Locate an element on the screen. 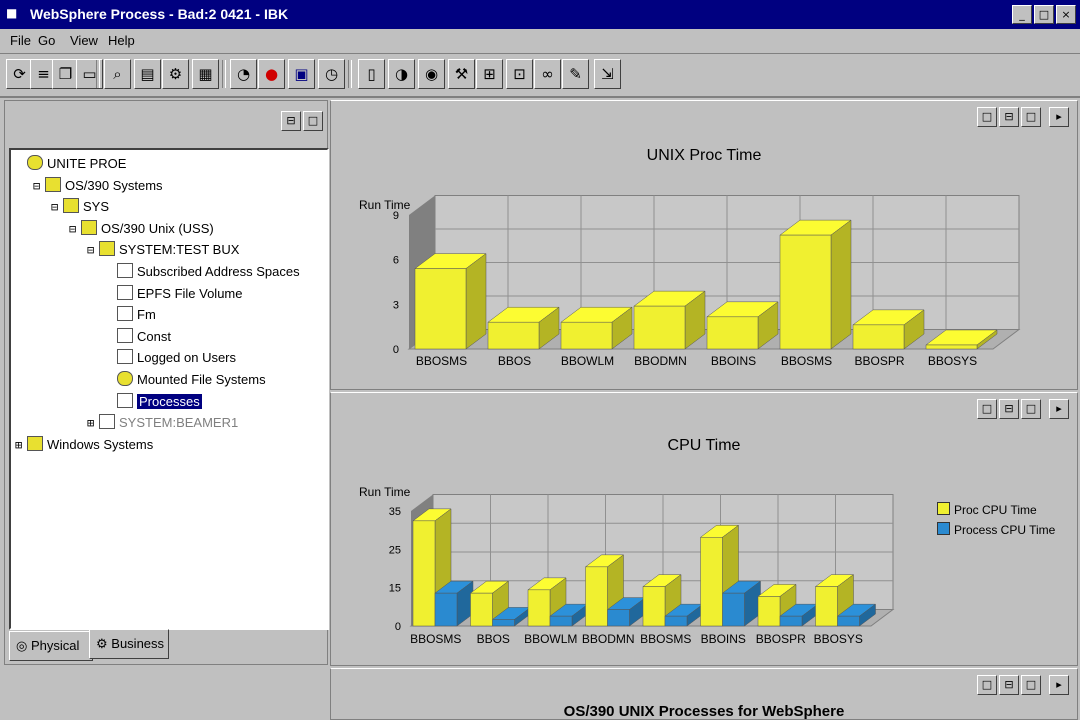 The image size is (1080, 720). tree-item: Mounted File Systems is located at coordinates (185, 380).